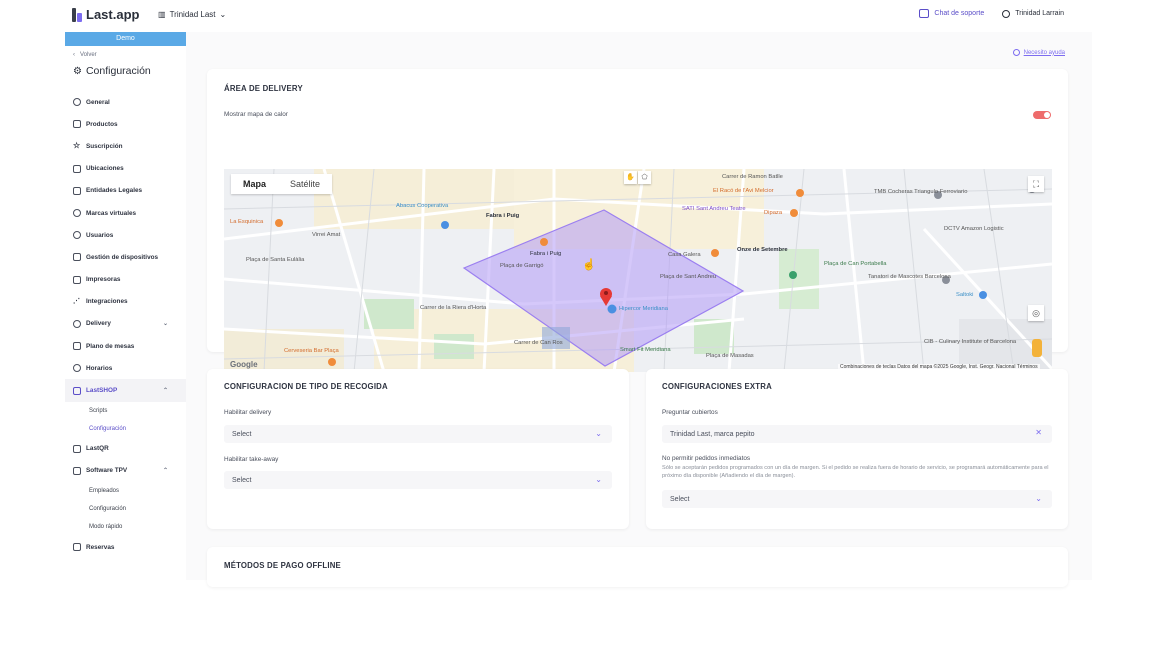 This screenshot has height=648, width=1152. What do you see at coordinates (105, 14) in the screenshot?
I see `app-logo: Last.app` at bounding box center [105, 14].